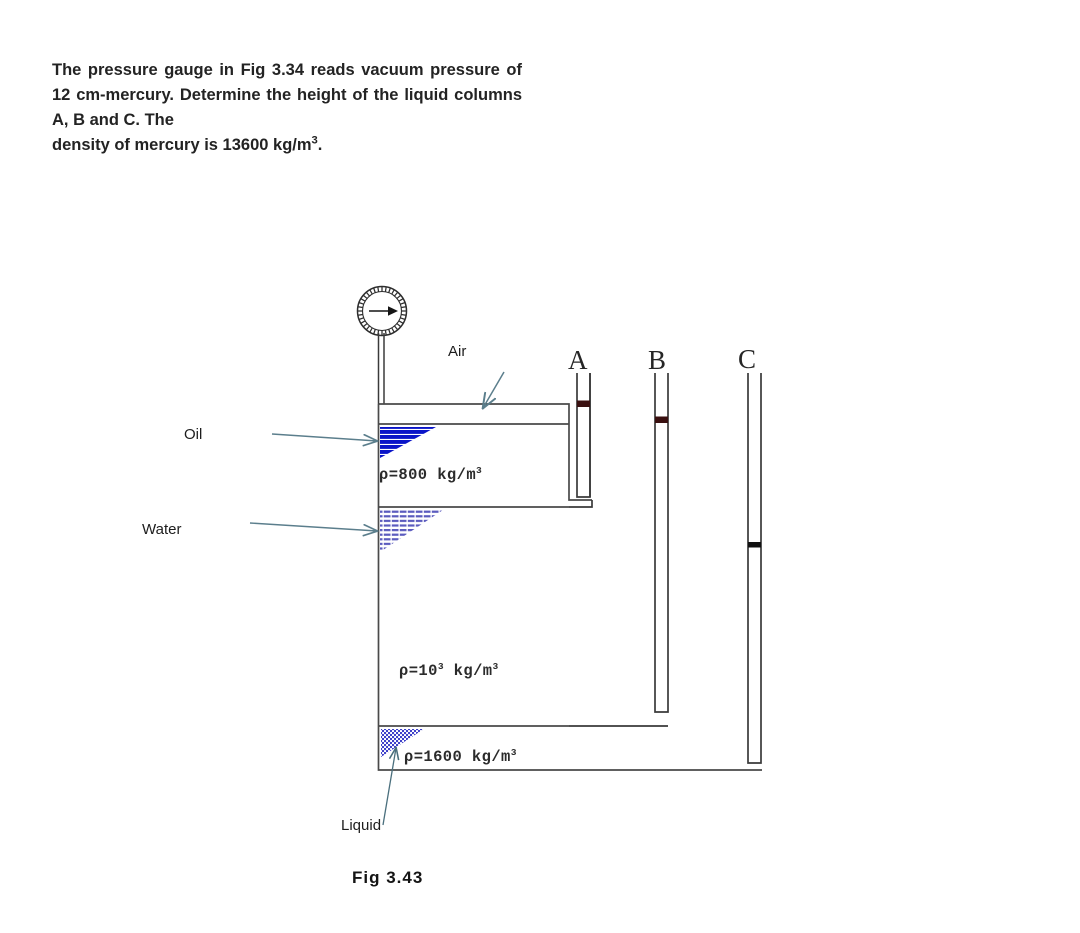 Image resolution: width=1080 pixels, height=933 pixels. What do you see at coordinates (747, 359) in the screenshot?
I see `column-c-label: C` at bounding box center [747, 359].